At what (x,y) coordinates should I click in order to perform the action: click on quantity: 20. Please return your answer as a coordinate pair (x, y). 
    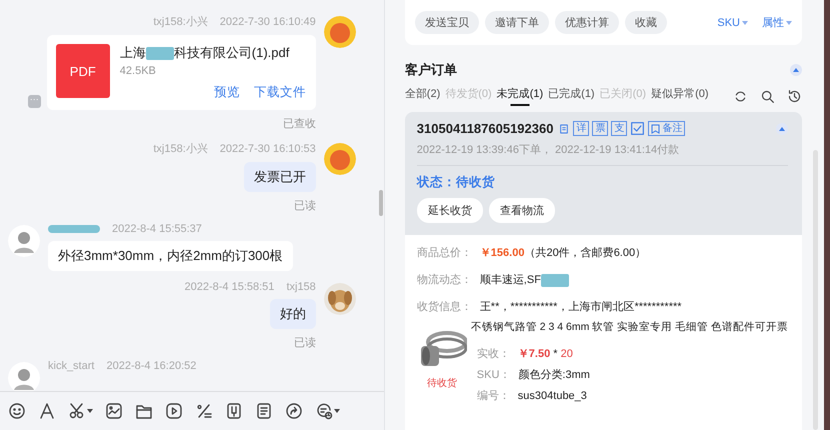
    Looking at the image, I should click on (566, 354).